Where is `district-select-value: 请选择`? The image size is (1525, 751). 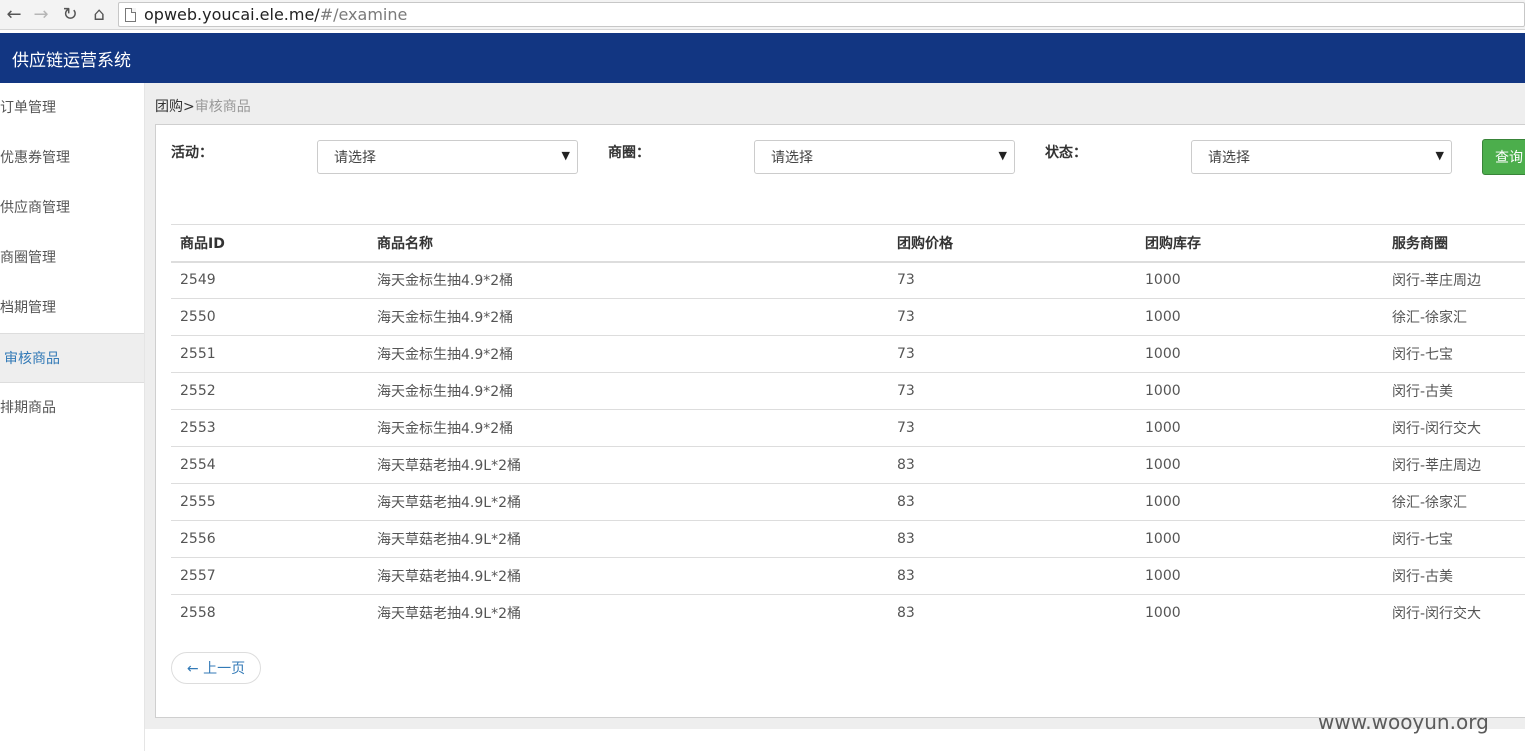
district-select-value: 请选择 is located at coordinates (792, 158).